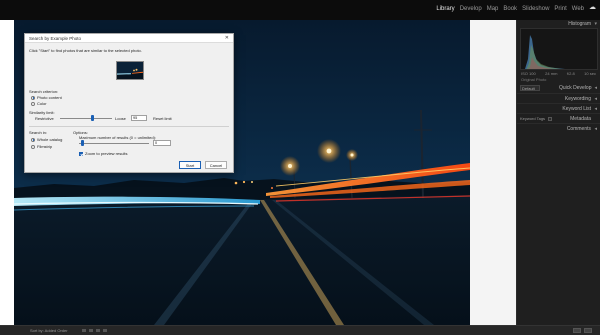  What do you see at coordinates (106, 153) in the screenshot?
I see `zoom-preview-label: Zoom to preview results` at bounding box center [106, 153].